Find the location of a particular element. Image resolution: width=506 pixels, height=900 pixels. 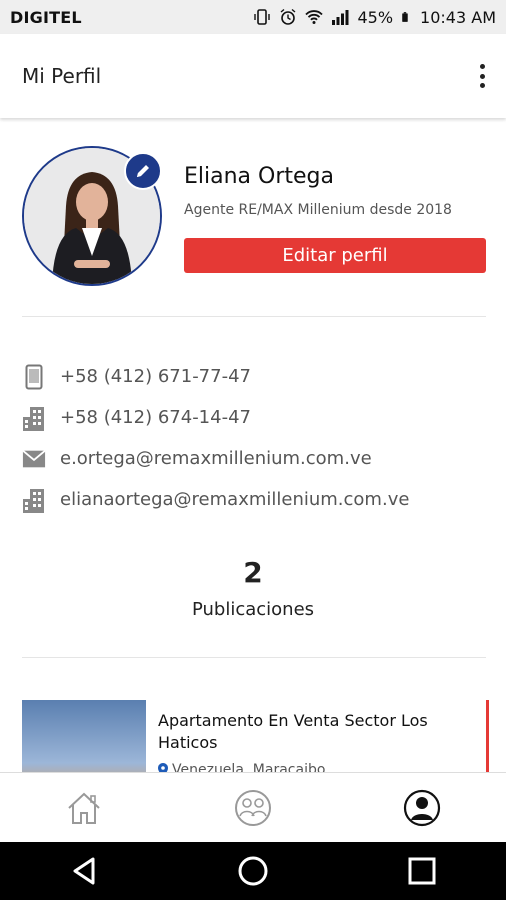

contact-item-office-email: elianaortega@remaxmillenium.com.ve is located at coordinates (254, 499).